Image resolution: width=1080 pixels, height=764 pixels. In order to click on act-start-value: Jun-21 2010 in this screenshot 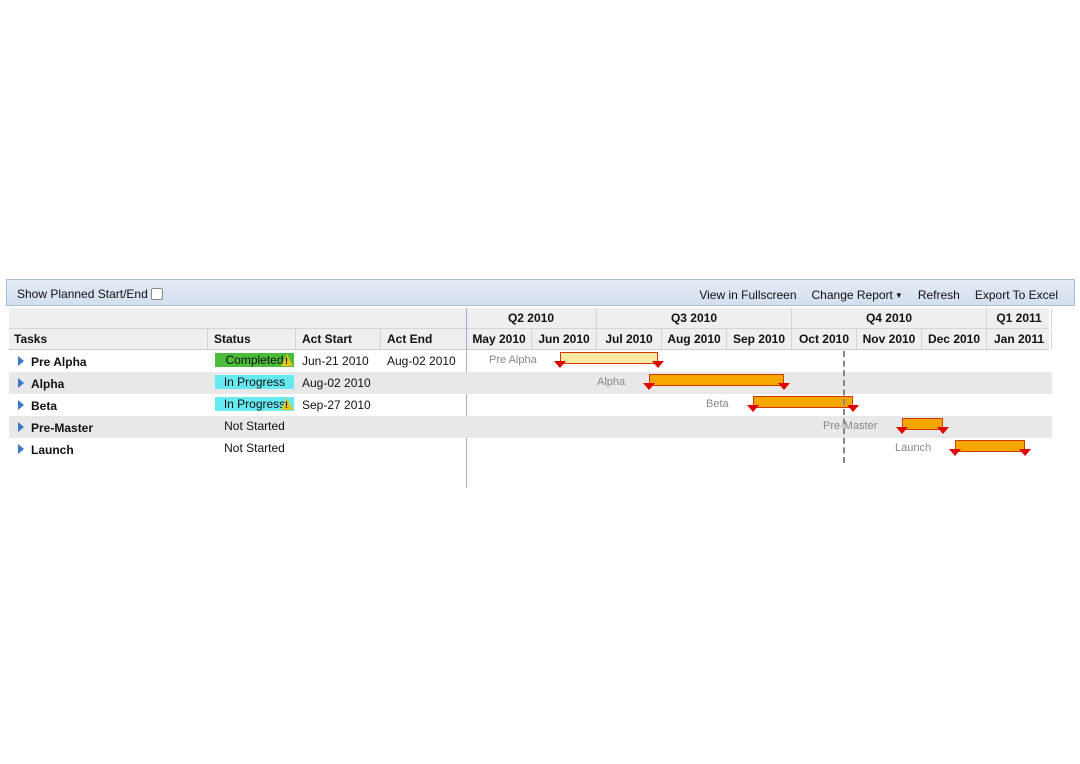, I will do `click(335, 361)`.